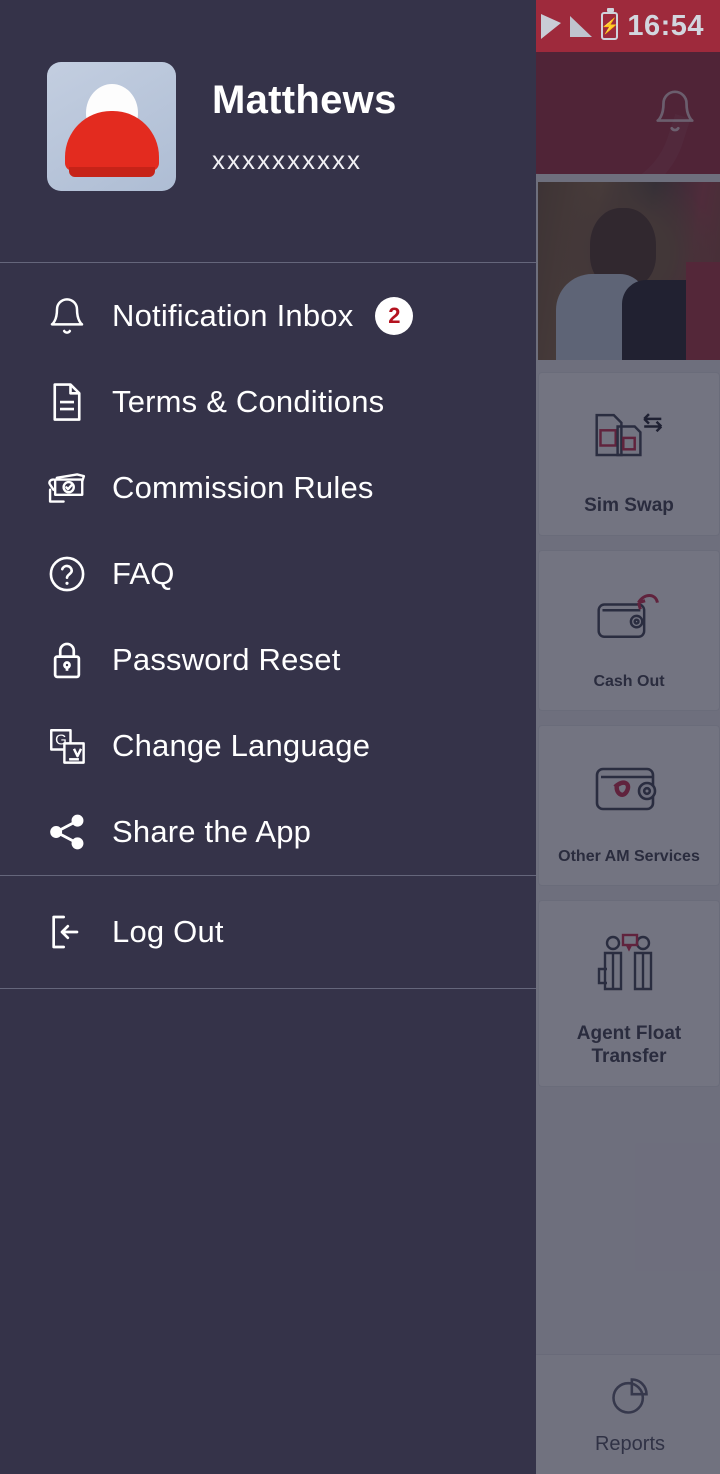 This screenshot has height=1474, width=720. I want to click on profile-header: Matthews xxxxxxxxxx, so click(268, 95).